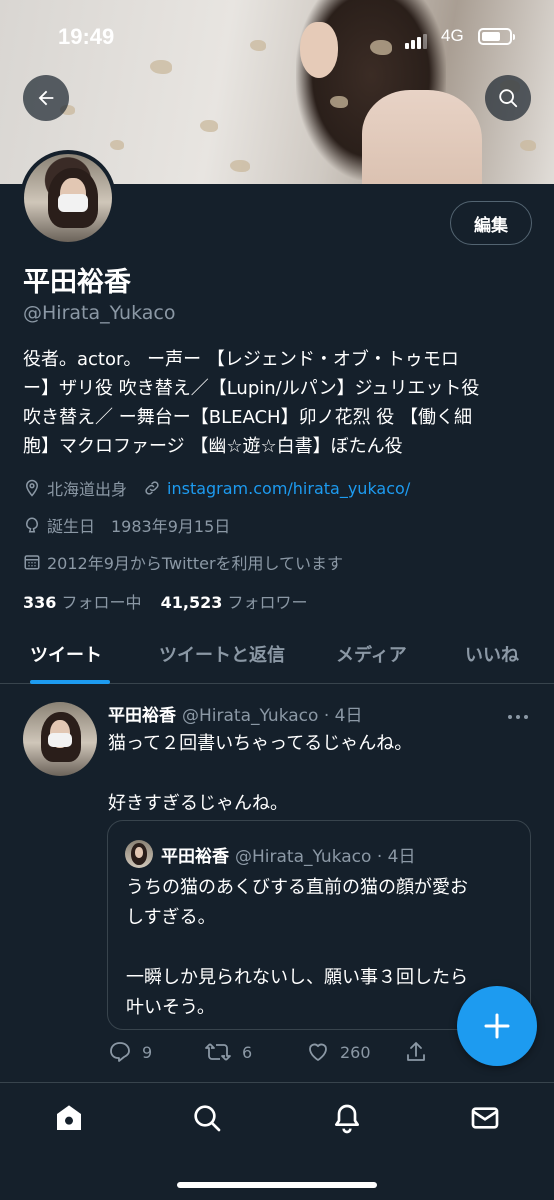 This screenshot has width=554, height=1200. I want to click on quoted-tweet-avatar, so click(139, 854).